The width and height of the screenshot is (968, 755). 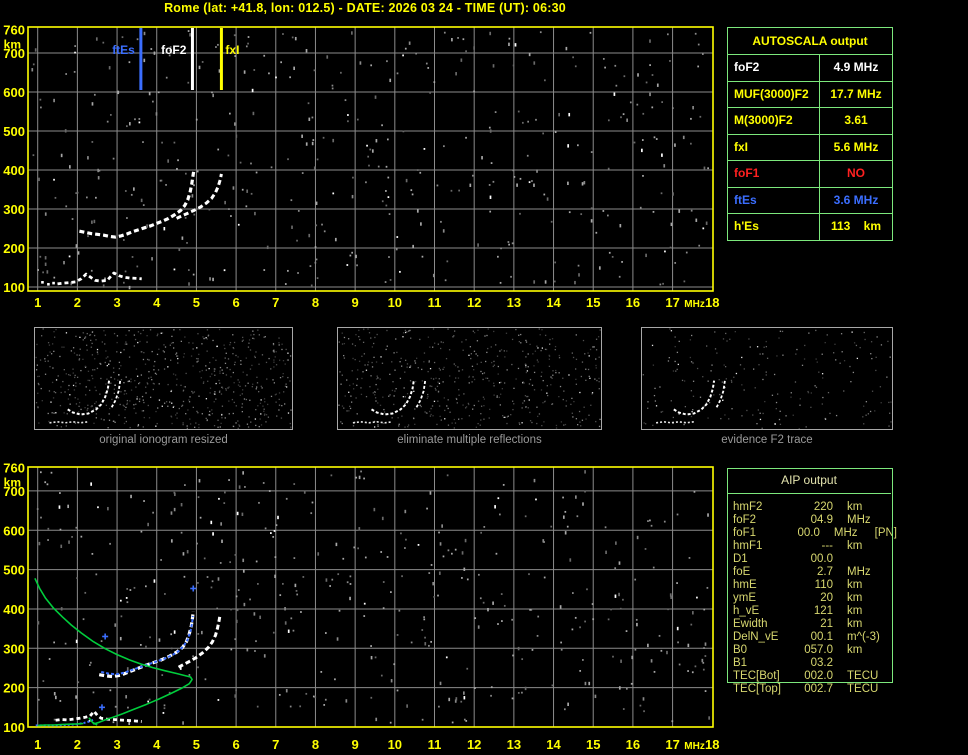 I want to click on param-value: 4.9 MHz, so click(x=856, y=67).